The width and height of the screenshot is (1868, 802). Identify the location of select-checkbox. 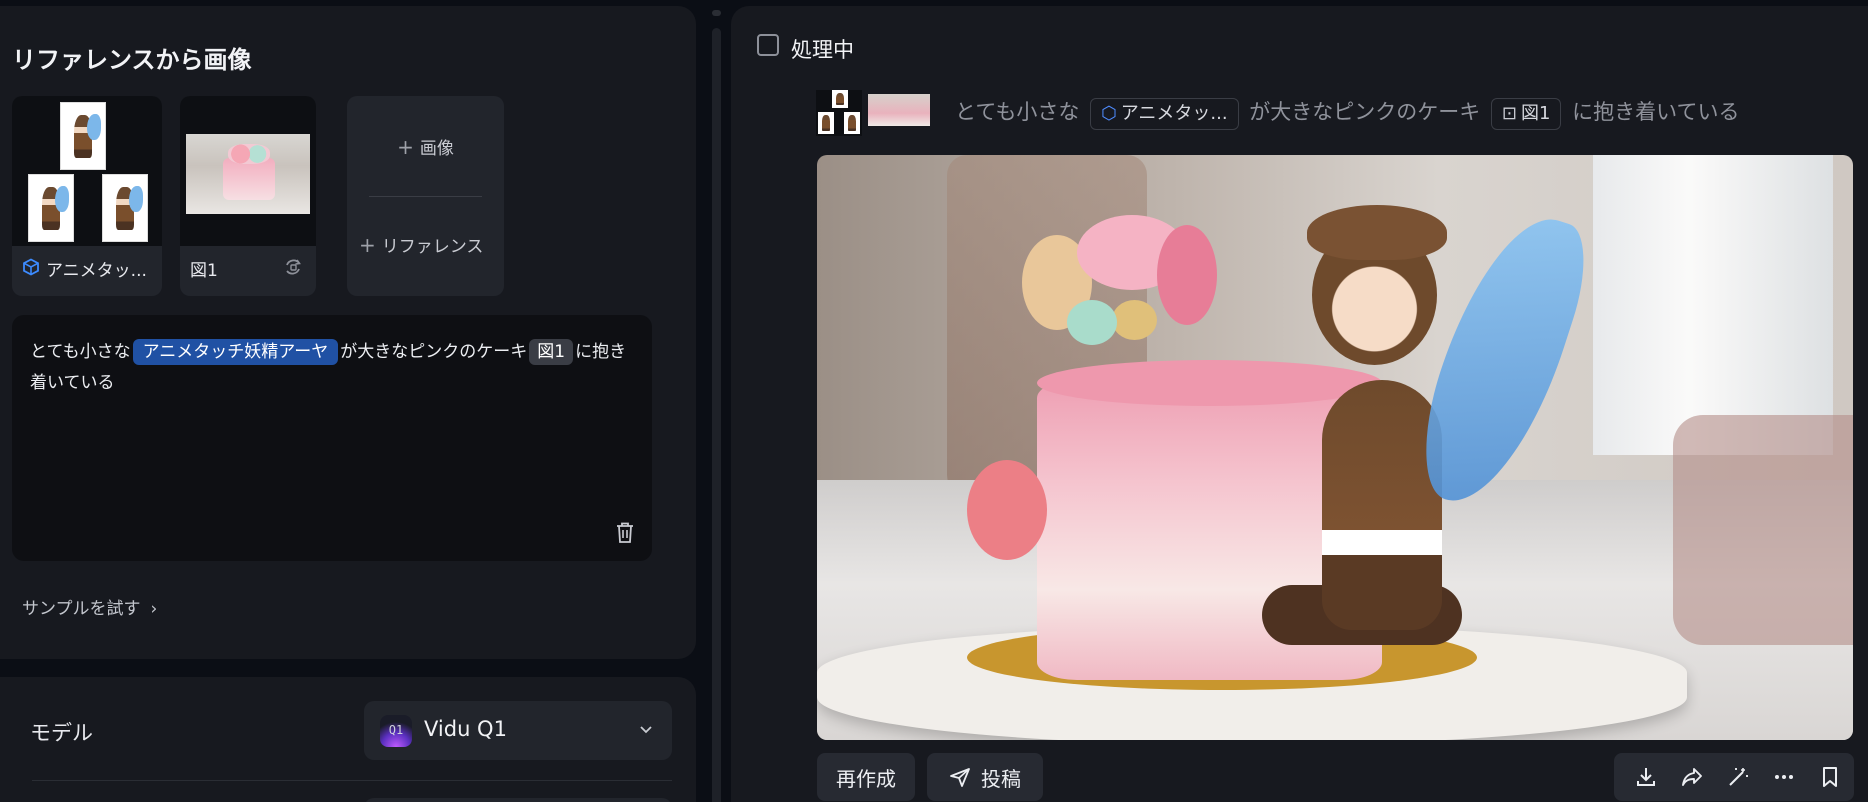
(768, 45).